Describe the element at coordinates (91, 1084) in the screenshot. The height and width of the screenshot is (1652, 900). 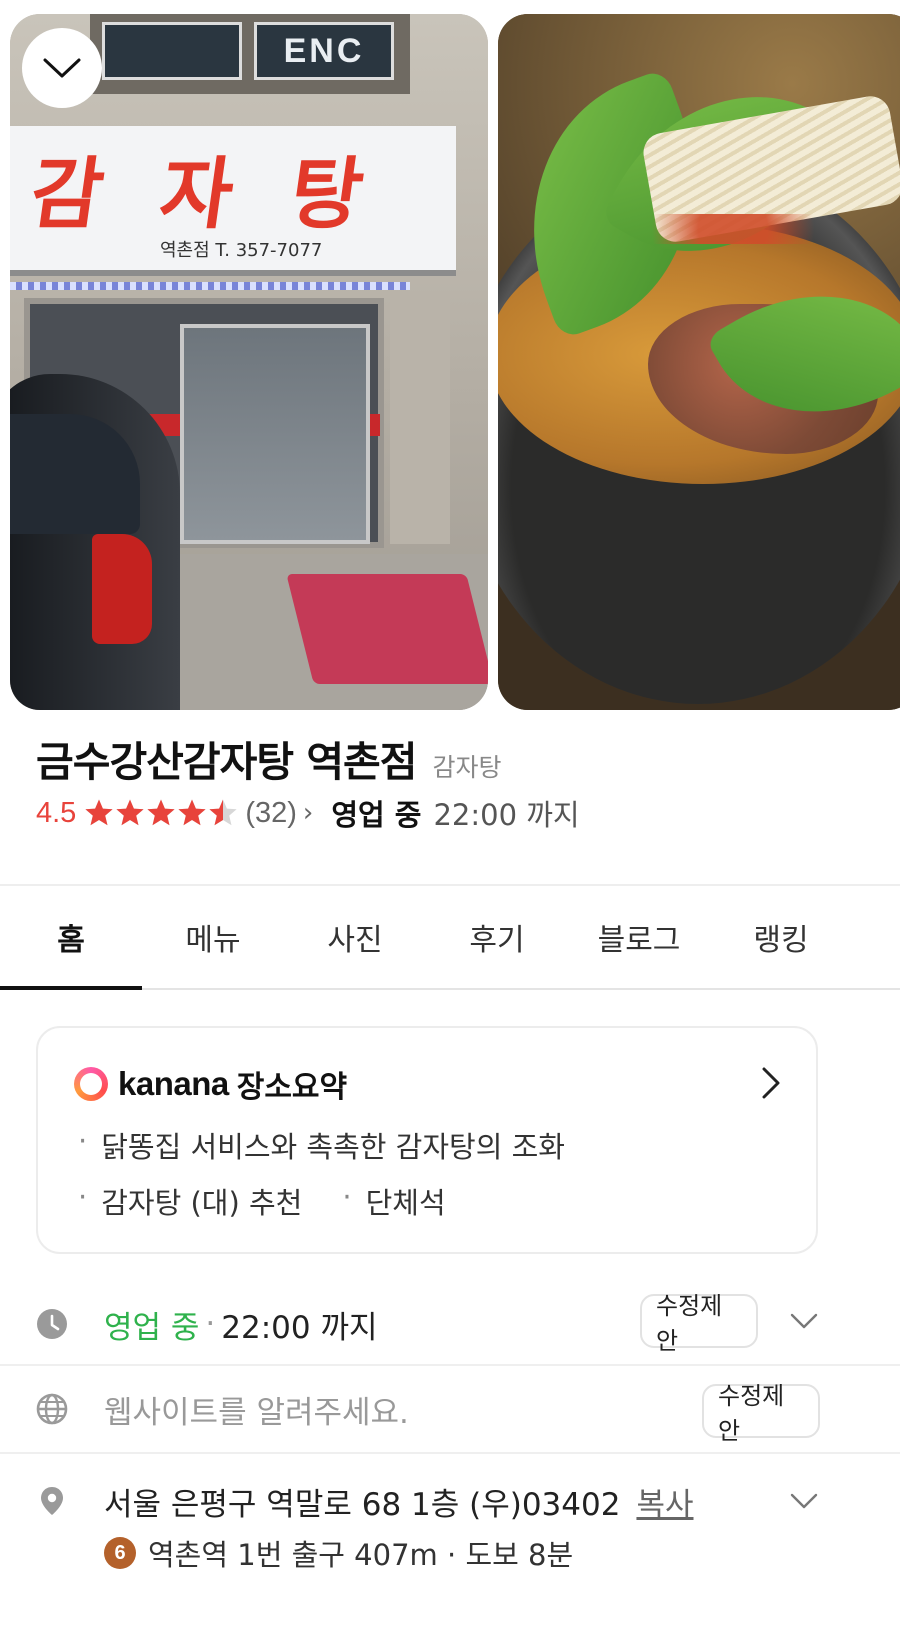
I see `kanana-logo-icon` at that location.